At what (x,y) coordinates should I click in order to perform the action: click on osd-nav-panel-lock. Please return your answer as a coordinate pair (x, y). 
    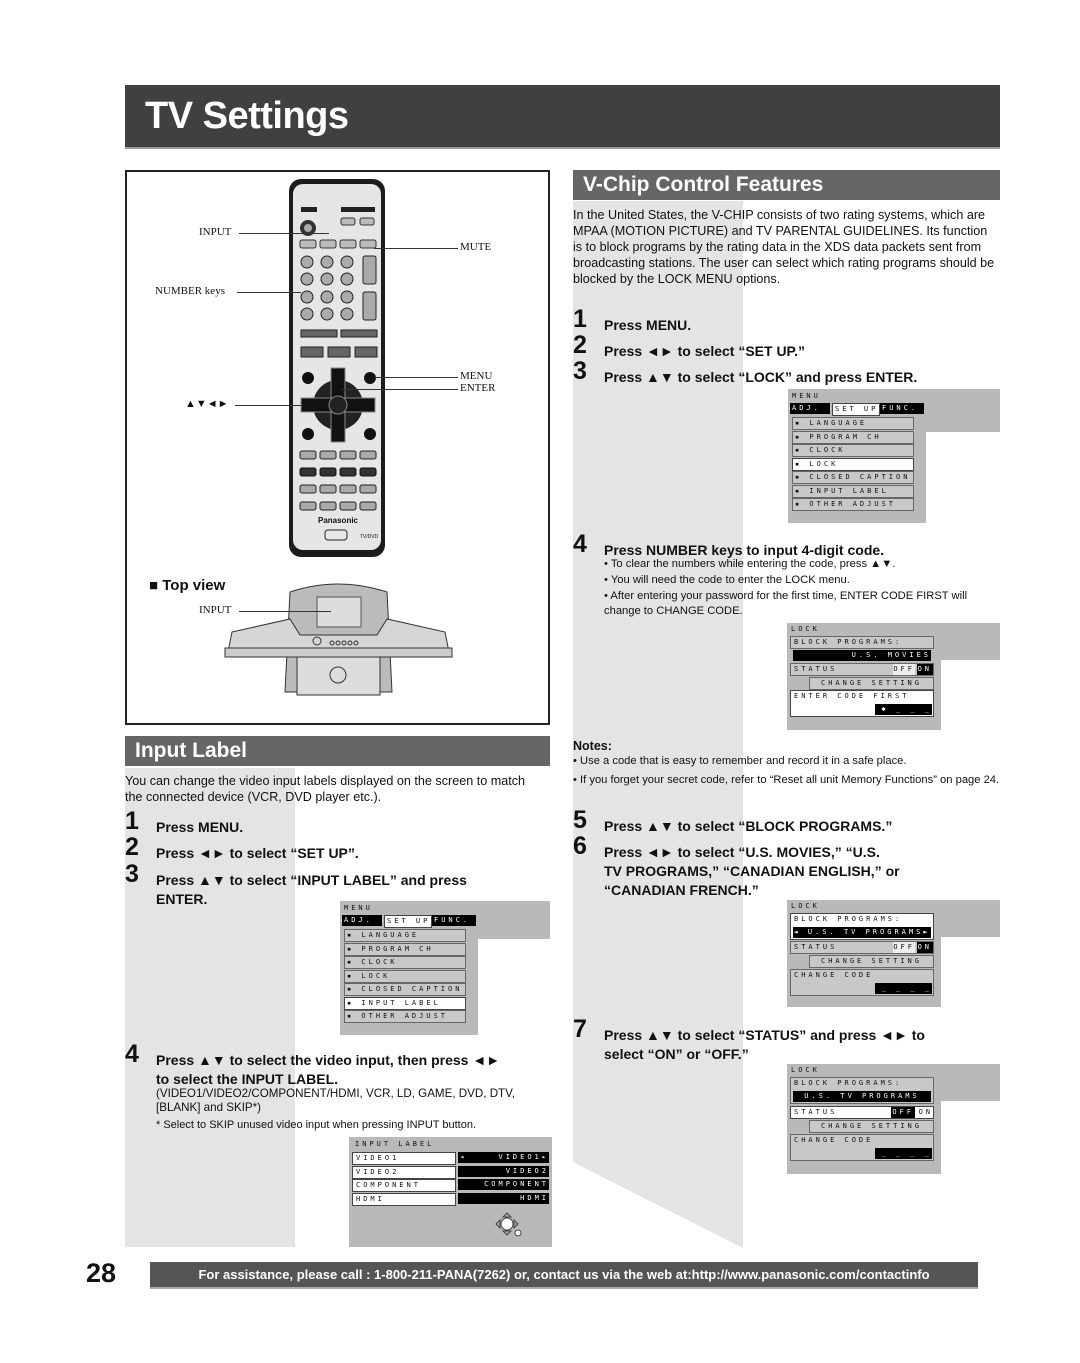
    Looking at the image, I should click on (963, 410).